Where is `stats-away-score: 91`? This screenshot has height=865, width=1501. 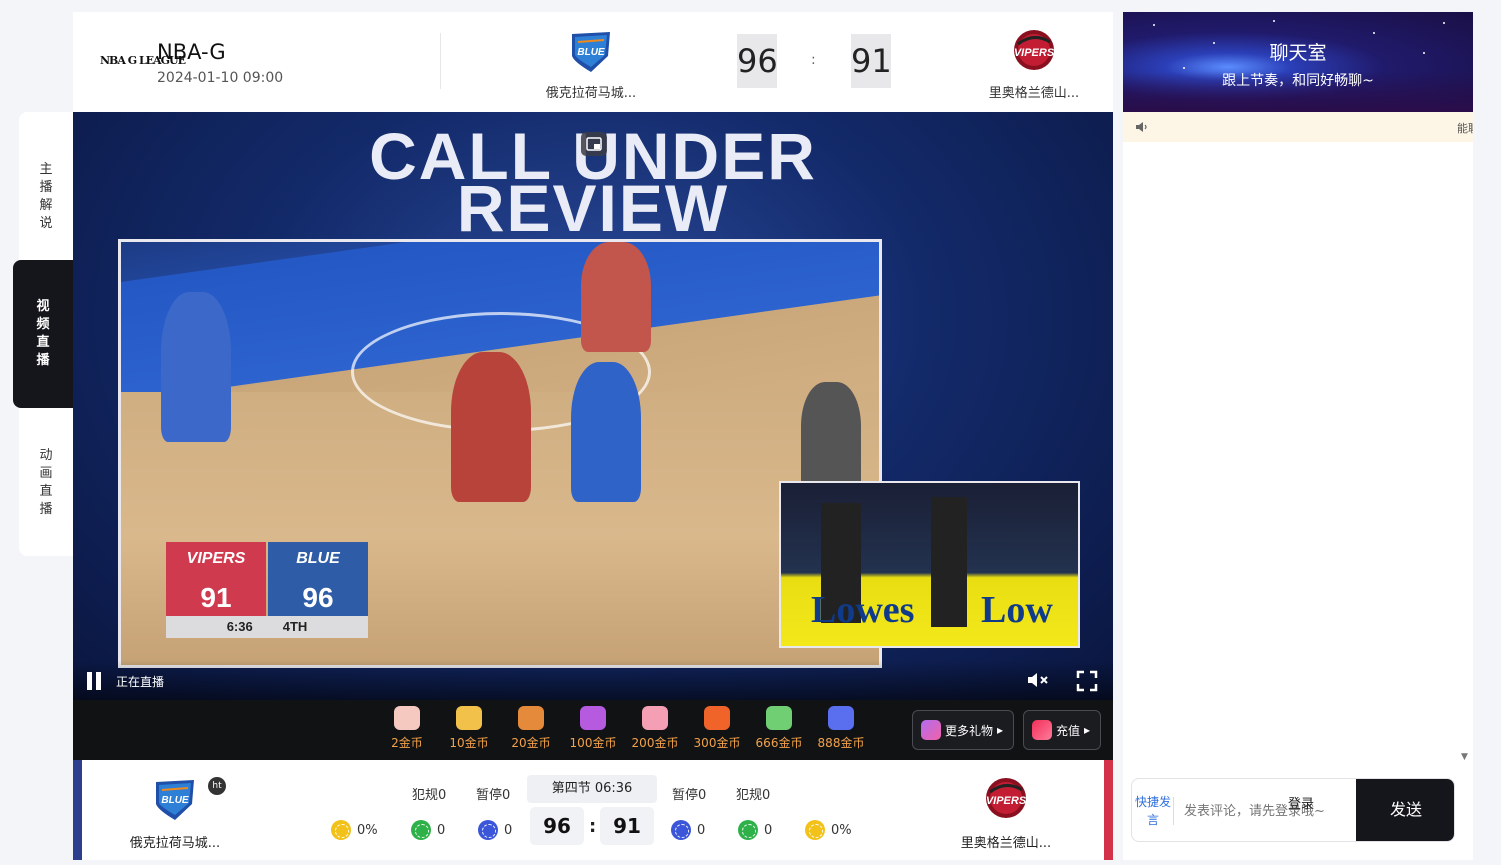 stats-away-score: 91 is located at coordinates (627, 826).